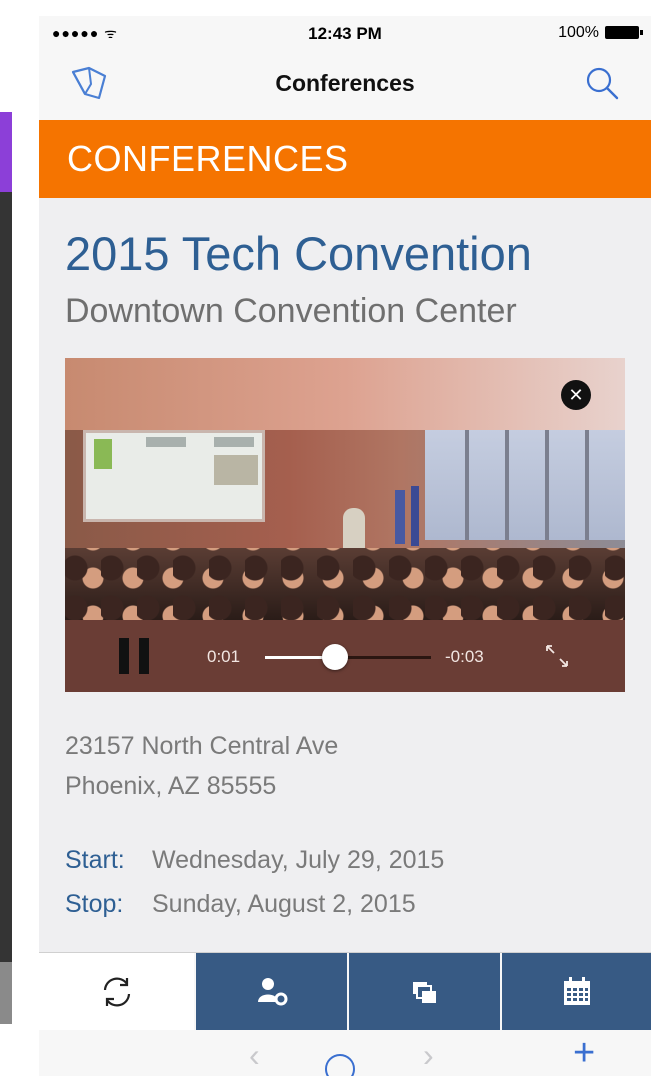 The height and width of the screenshot is (1076, 651). I want to click on video-frame-audience, so click(345, 584).